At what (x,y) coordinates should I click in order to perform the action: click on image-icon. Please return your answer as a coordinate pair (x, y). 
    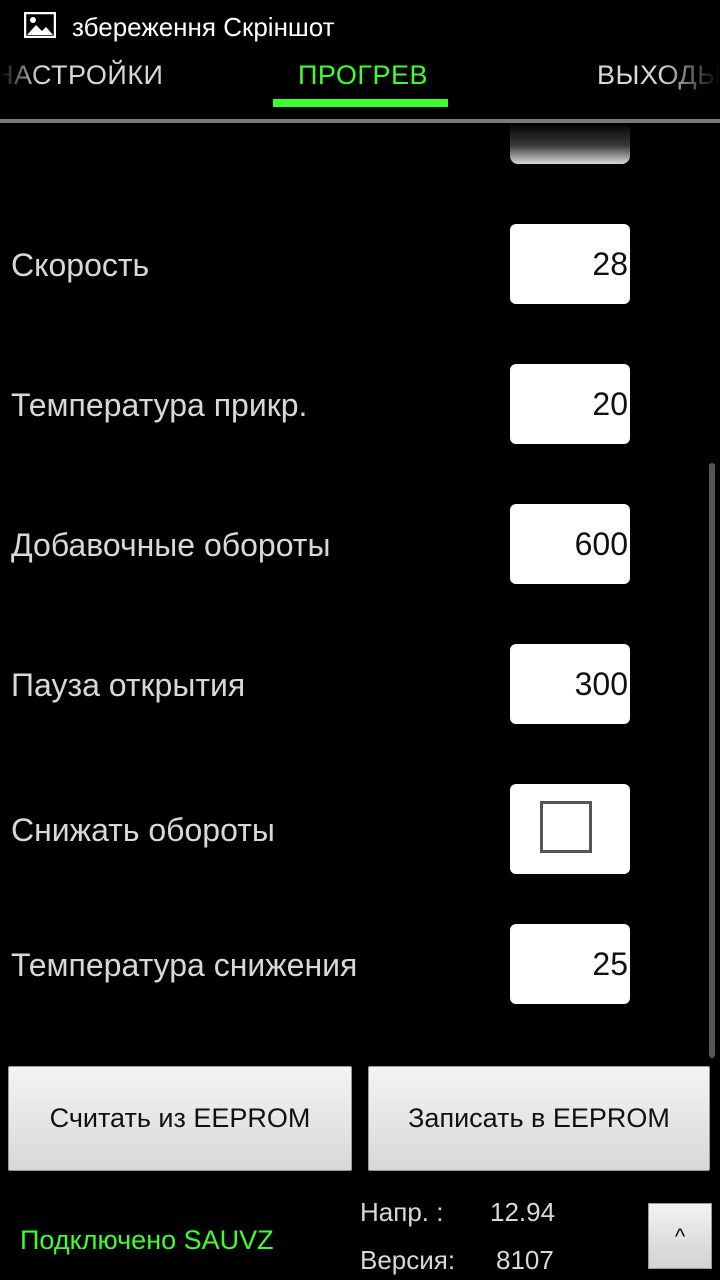
    Looking at the image, I should click on (40, 25).